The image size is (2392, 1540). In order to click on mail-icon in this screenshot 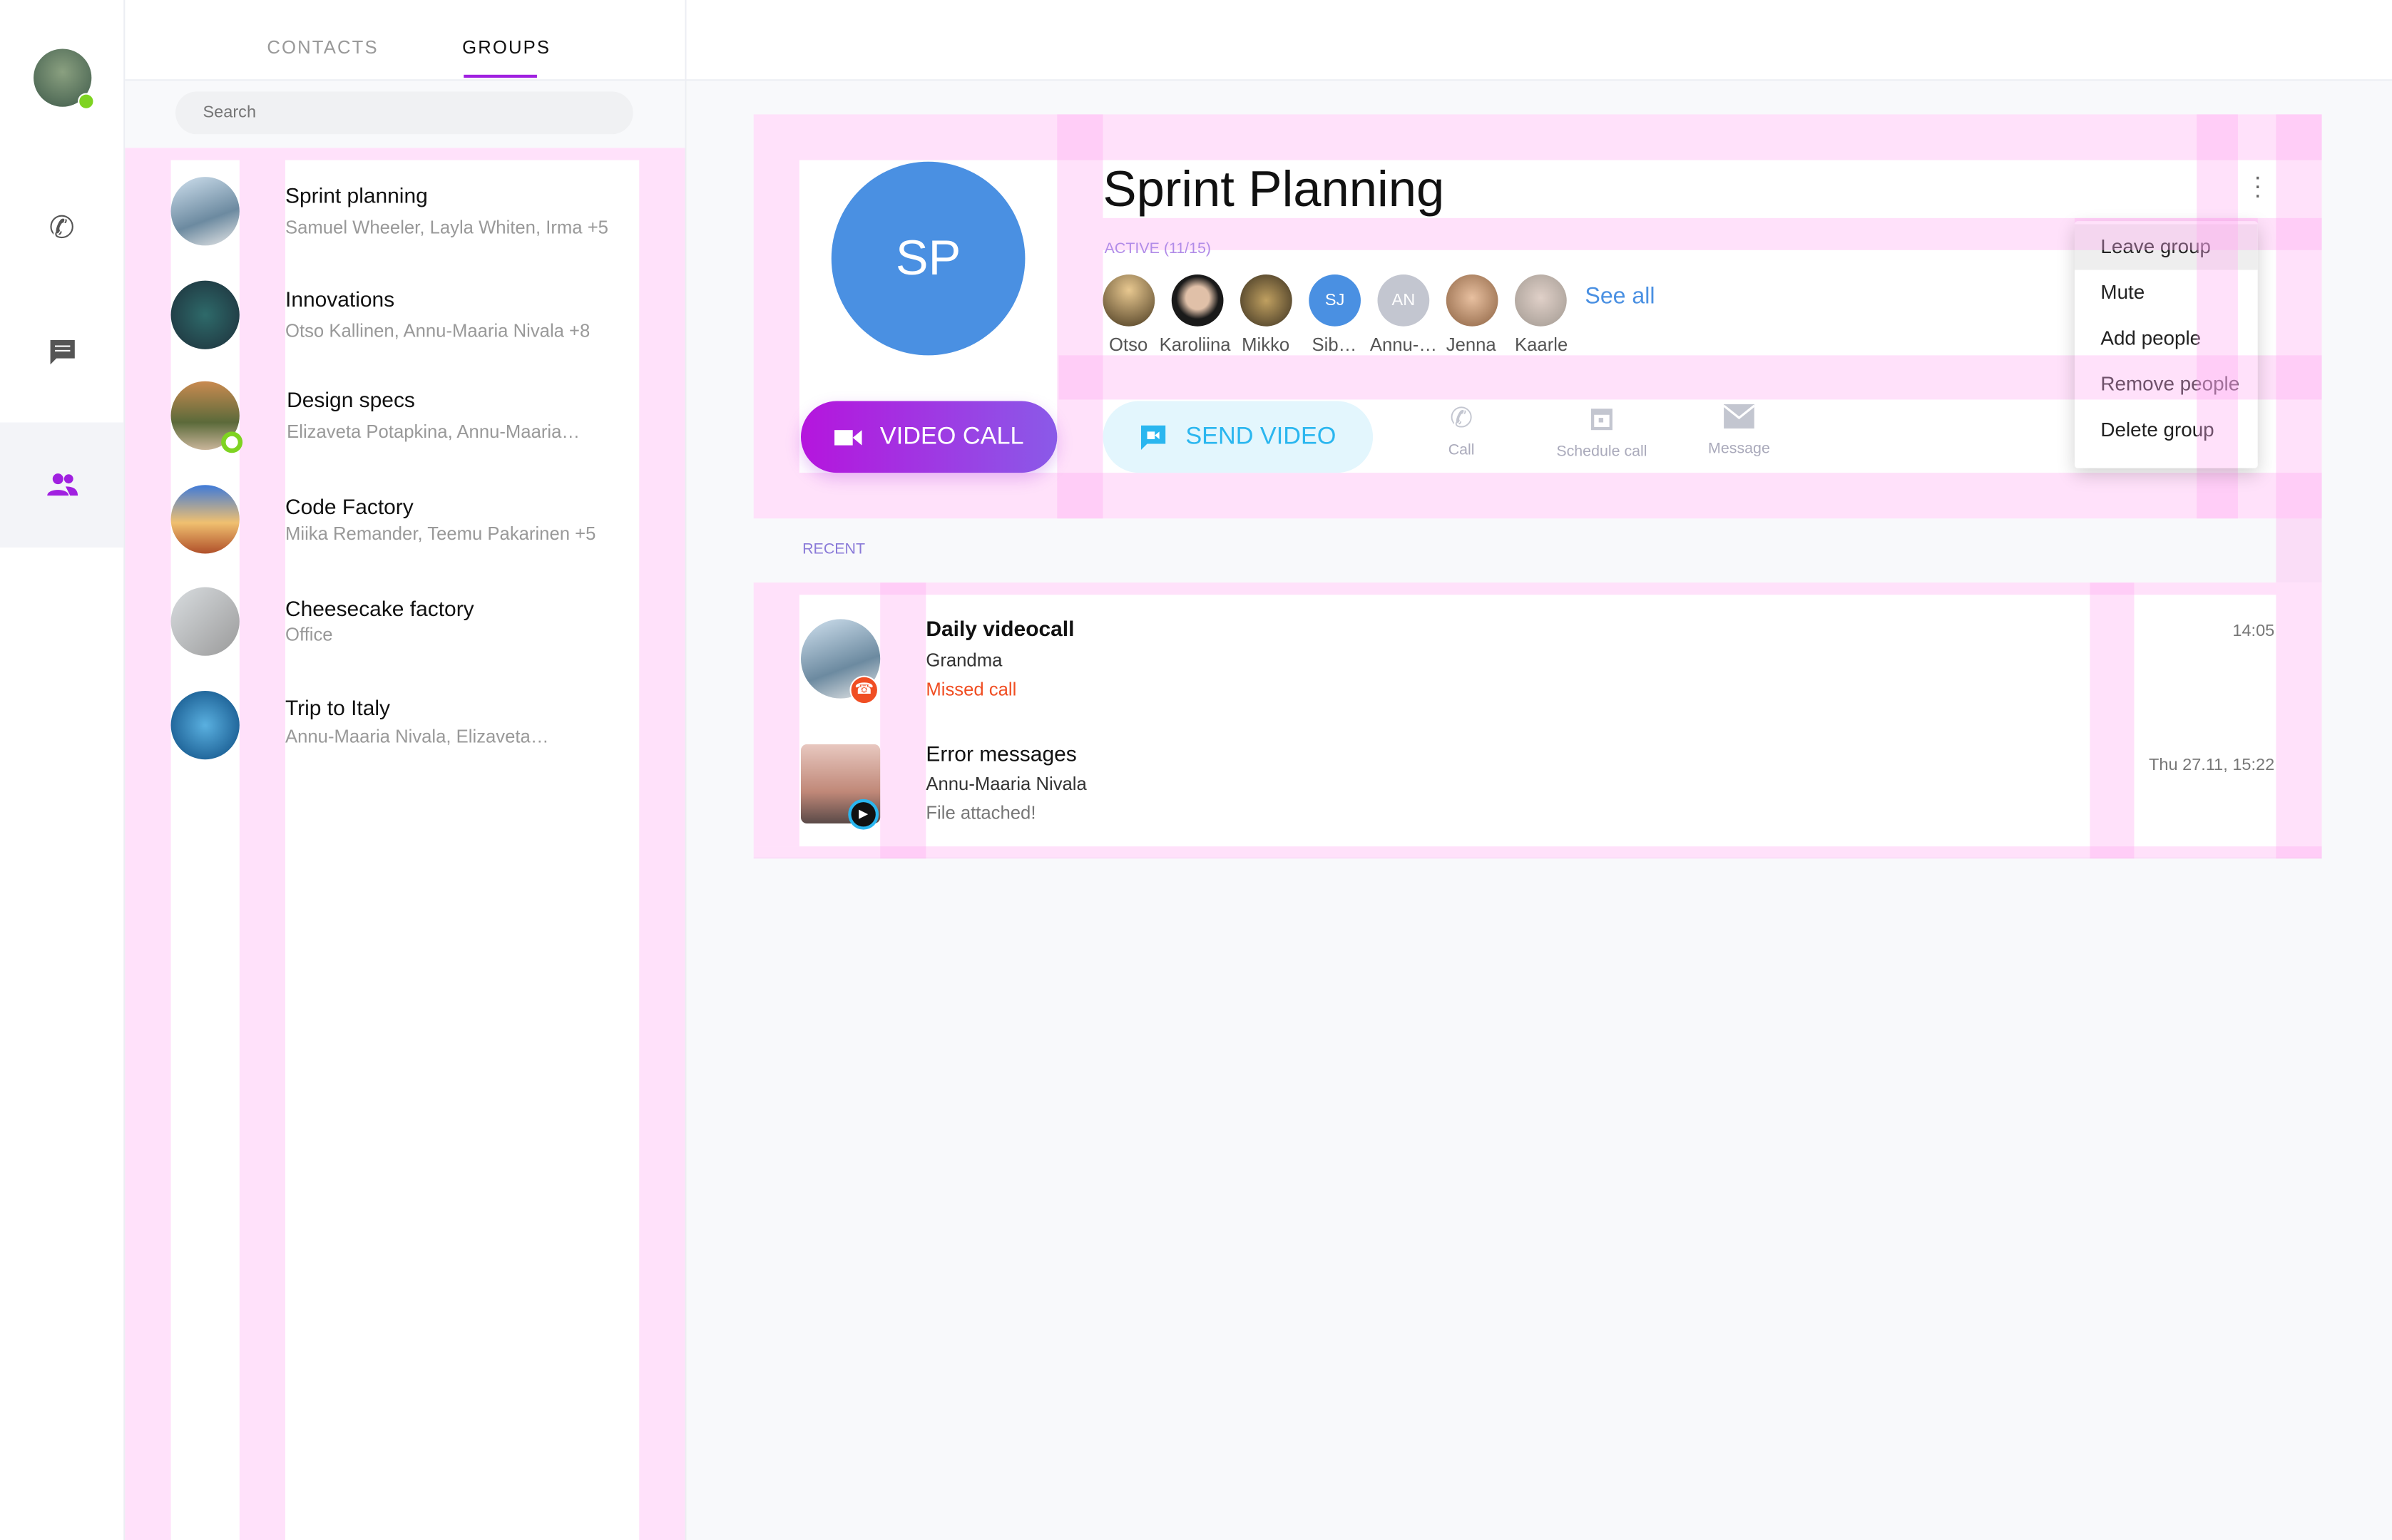, I will do `click(1739, 416)`.